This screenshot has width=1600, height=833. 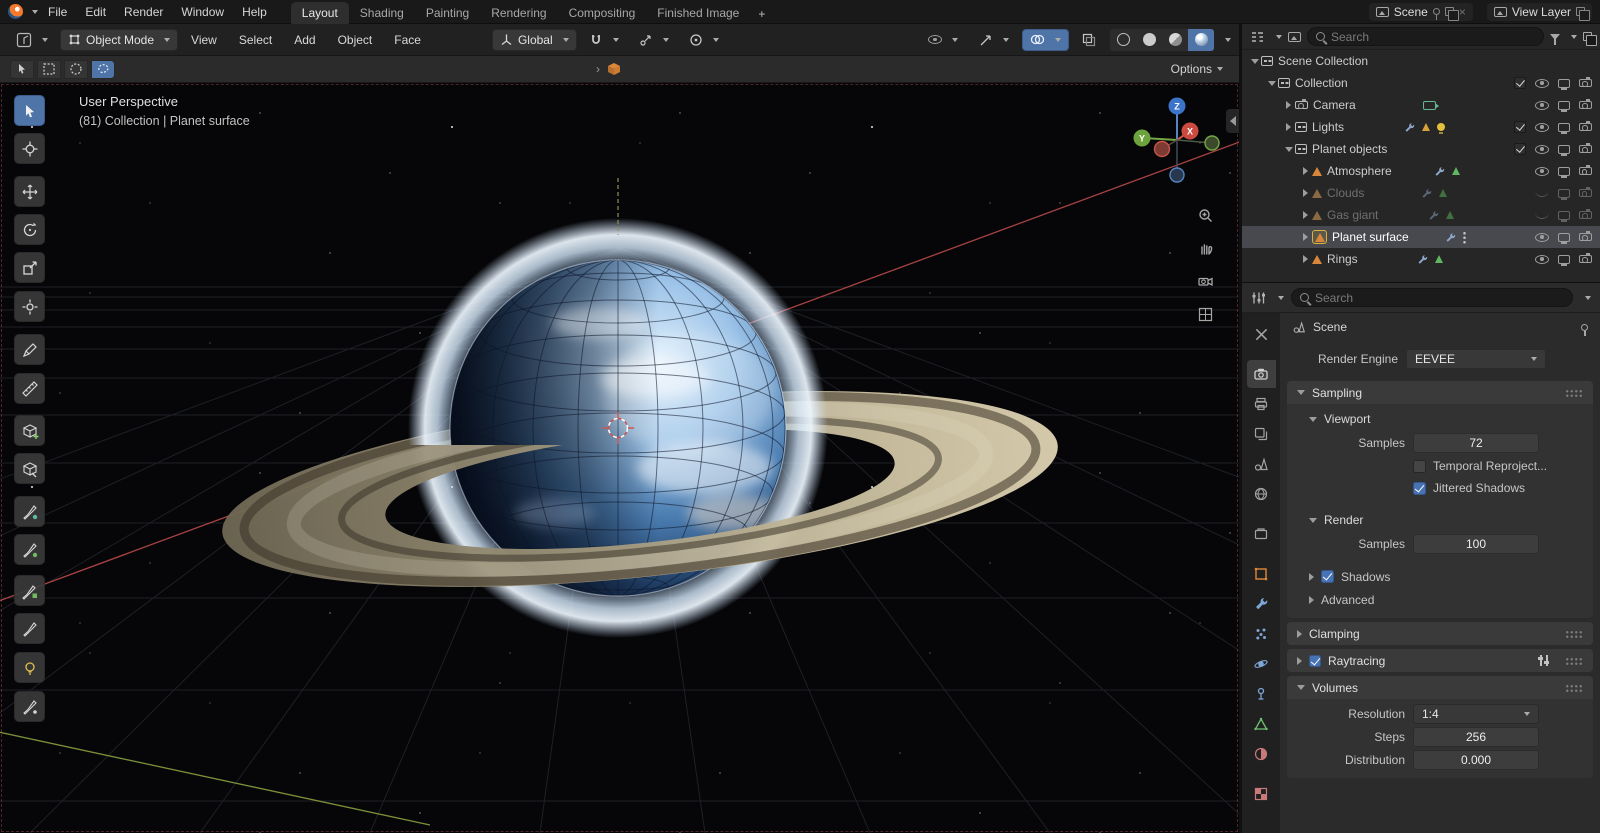 What do you see at coordinates (1421, 61) in the screenshot?
I see `outliner-row-scene-collection: Scene Collection` at bounding box center [1421, 61].